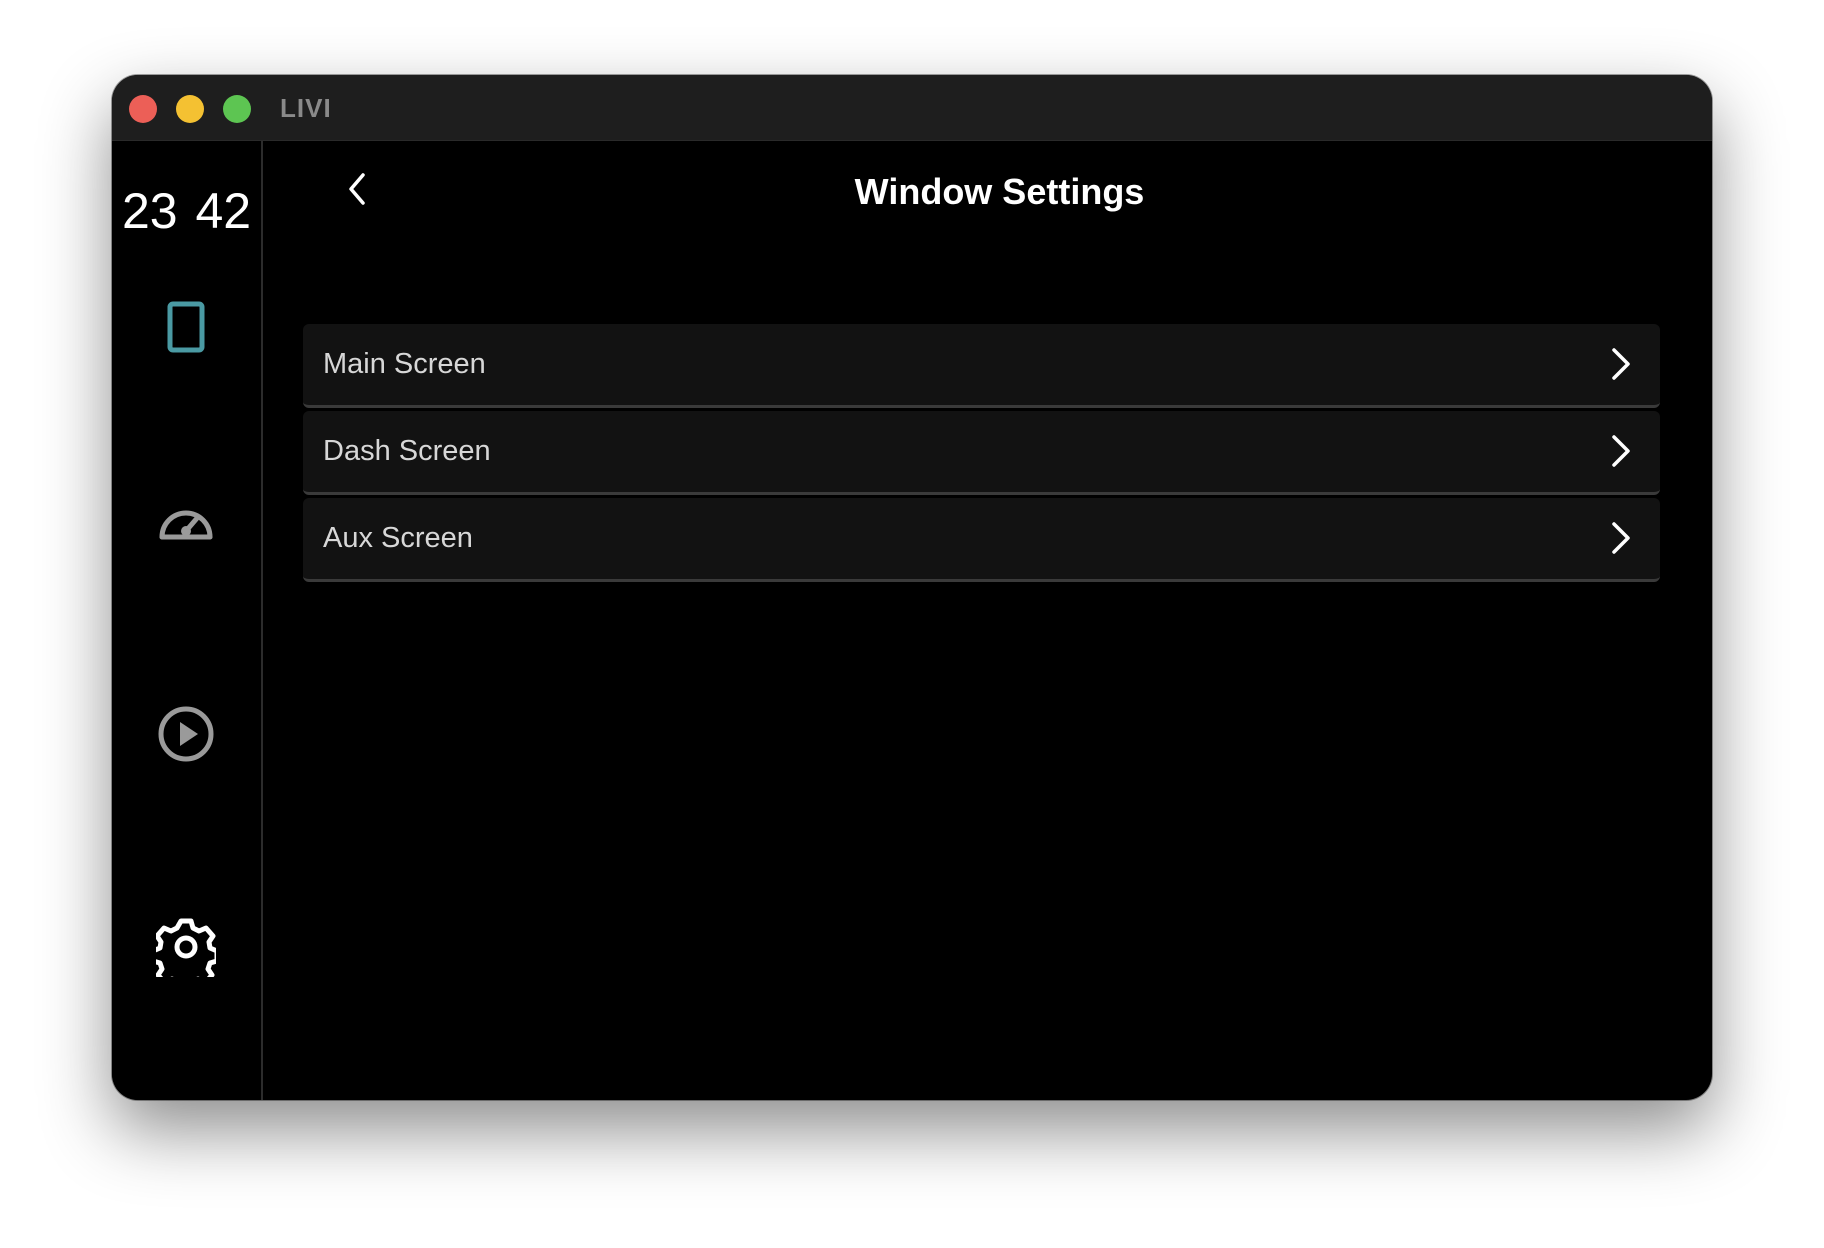 This screenshot has width=1824, height=1248. I want to click on list-item-main-screen: Main Screen, so click(981, 366).